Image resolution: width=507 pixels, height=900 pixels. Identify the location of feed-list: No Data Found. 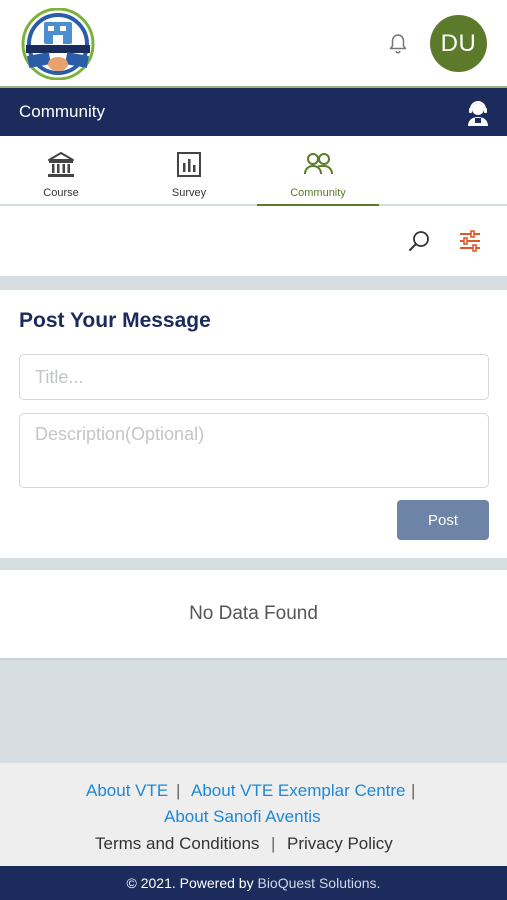
(253, 614).